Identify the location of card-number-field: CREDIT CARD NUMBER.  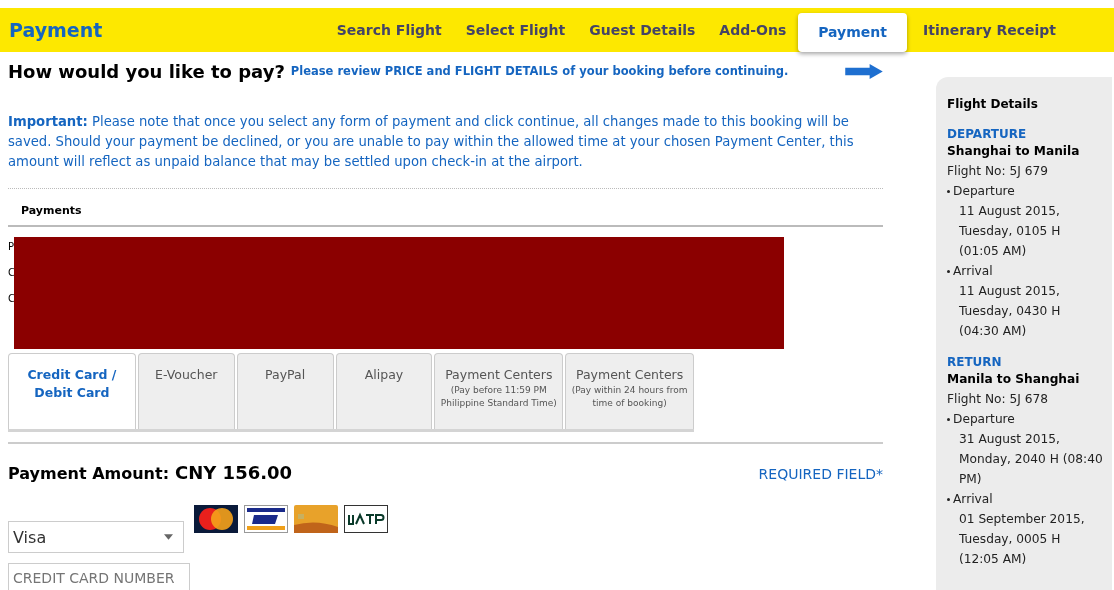
(99, 576).